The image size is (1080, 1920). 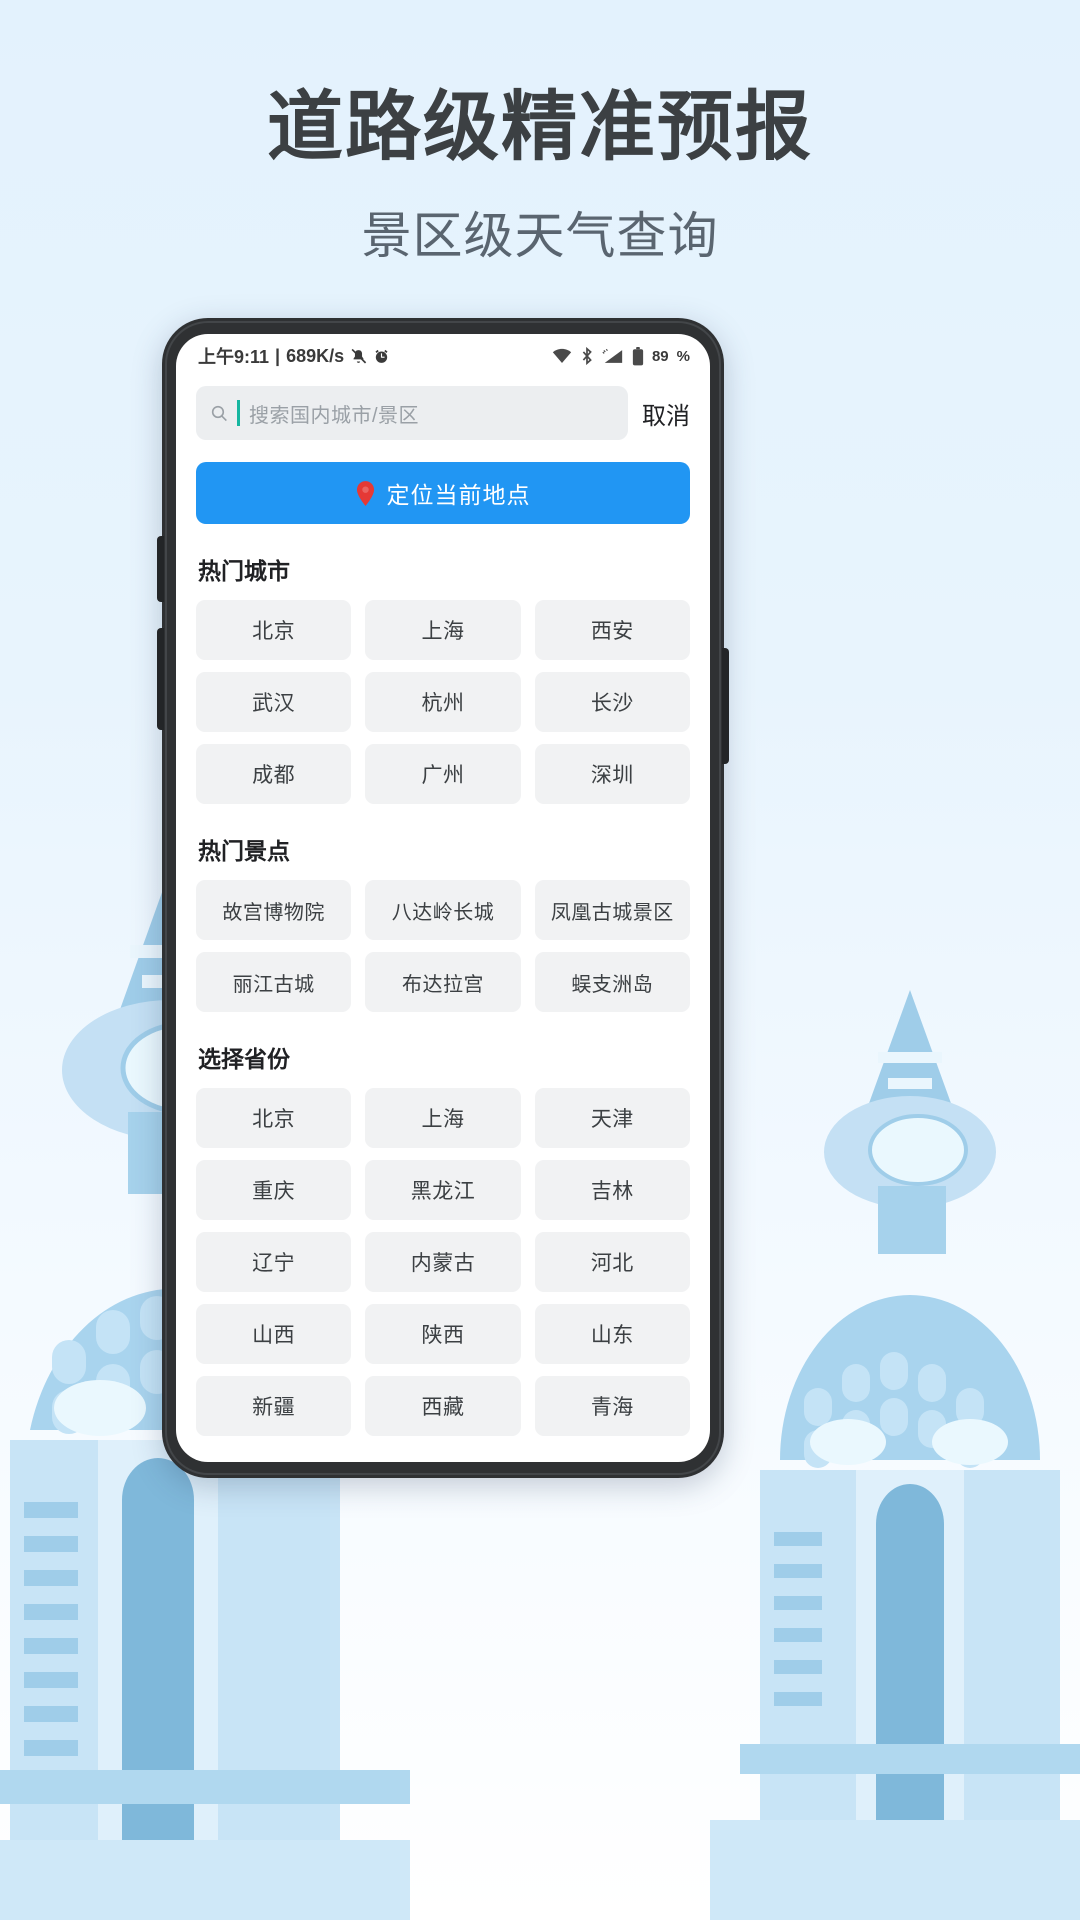 I want to click on volume-down-button, so click(x=160, y=679).